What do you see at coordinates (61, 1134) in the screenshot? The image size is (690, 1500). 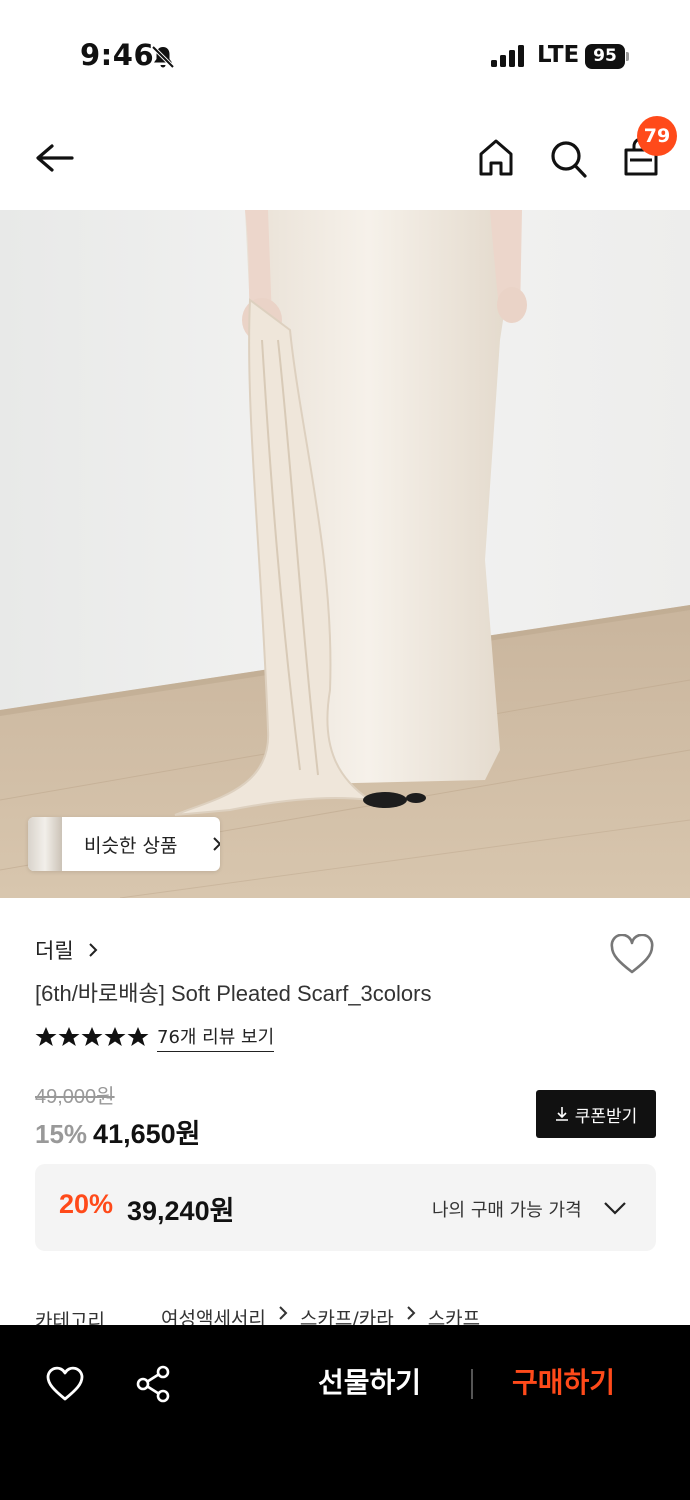 I see `discount-rate: 15%` at bounding box center [61, 1134].